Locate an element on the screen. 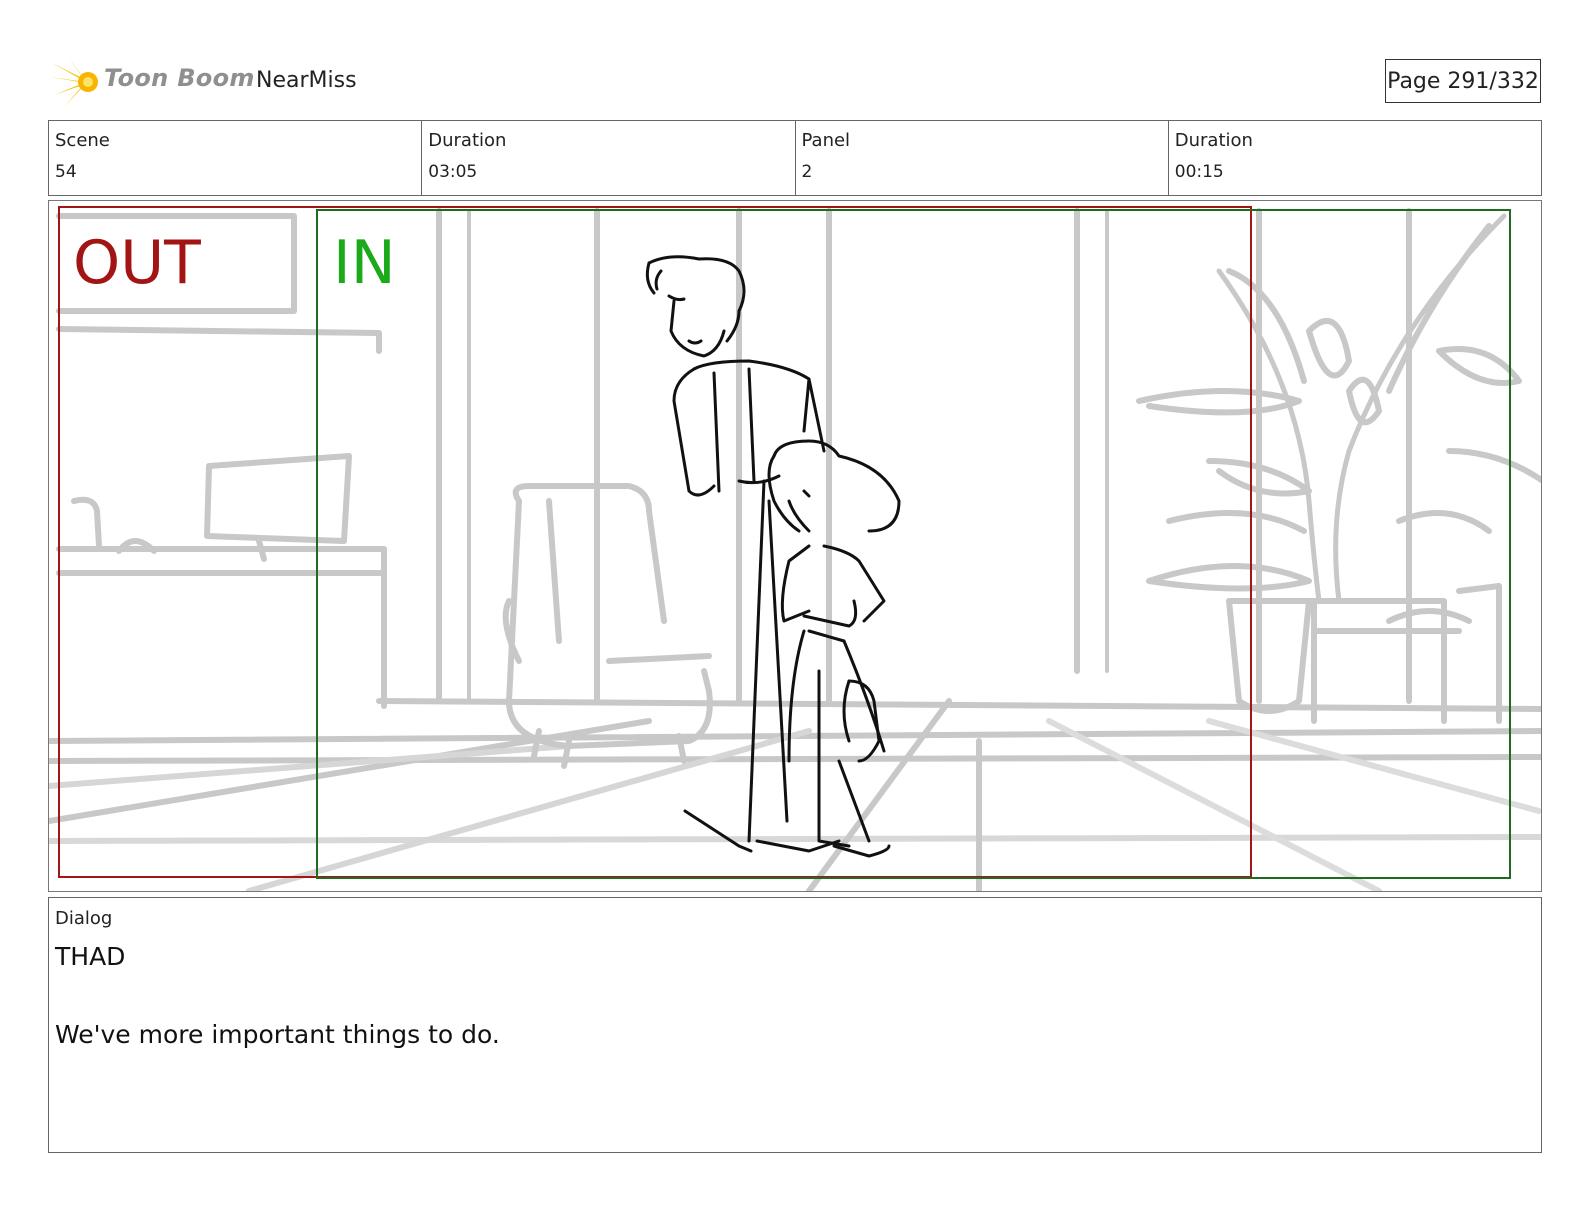 The image size is (1584, 1224). scene-label: Scene is located at coordinates (82, 140).